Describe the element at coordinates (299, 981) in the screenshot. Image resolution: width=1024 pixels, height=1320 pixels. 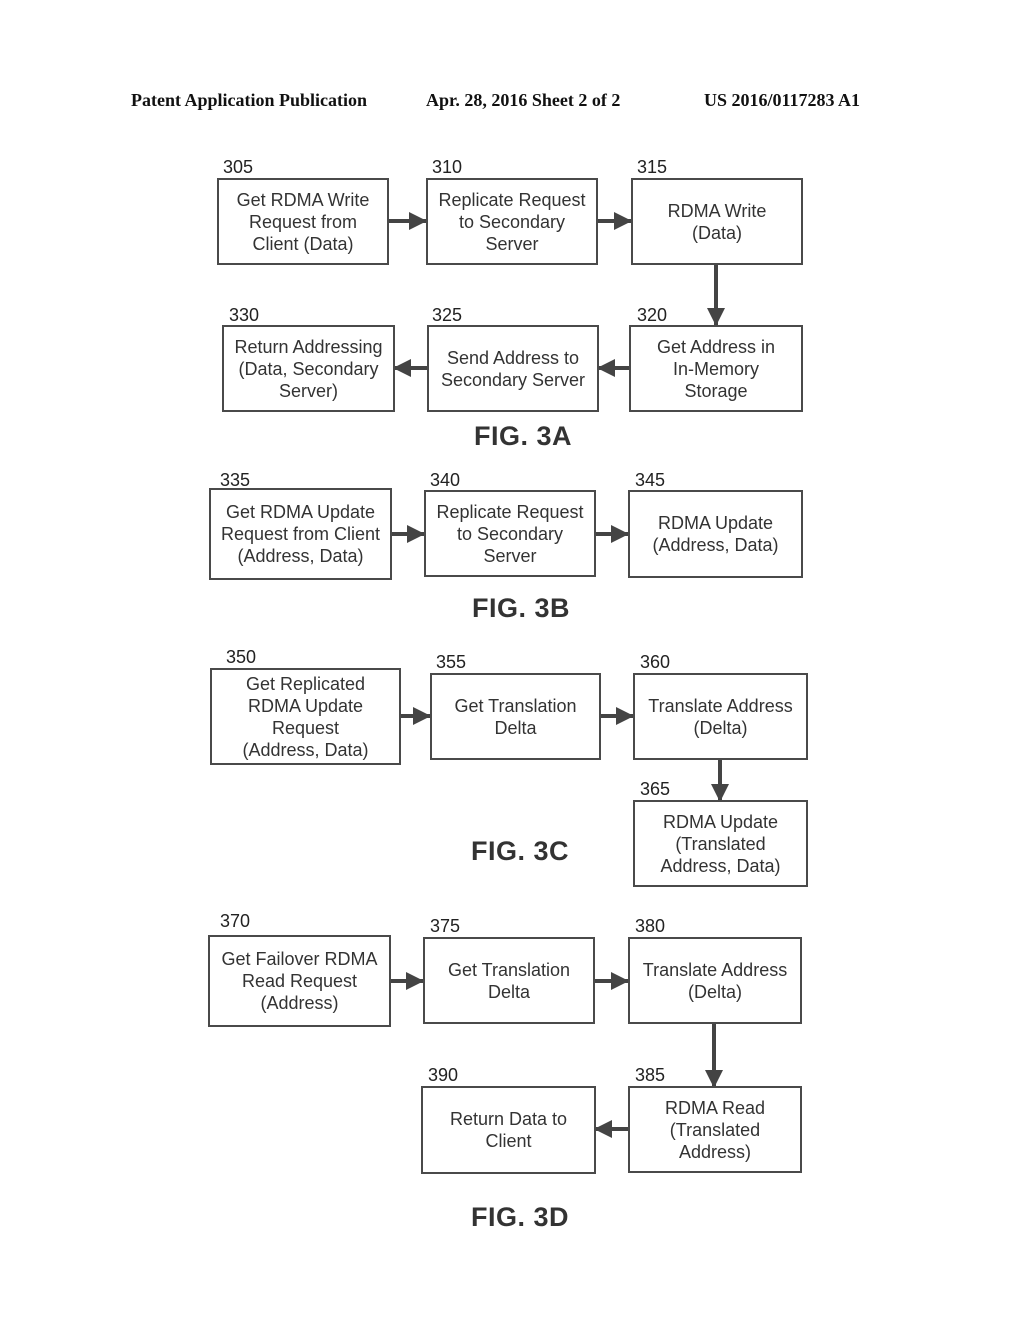
I see `step-box-370: Get Failover RDMA Read Request (Address)` at that location.